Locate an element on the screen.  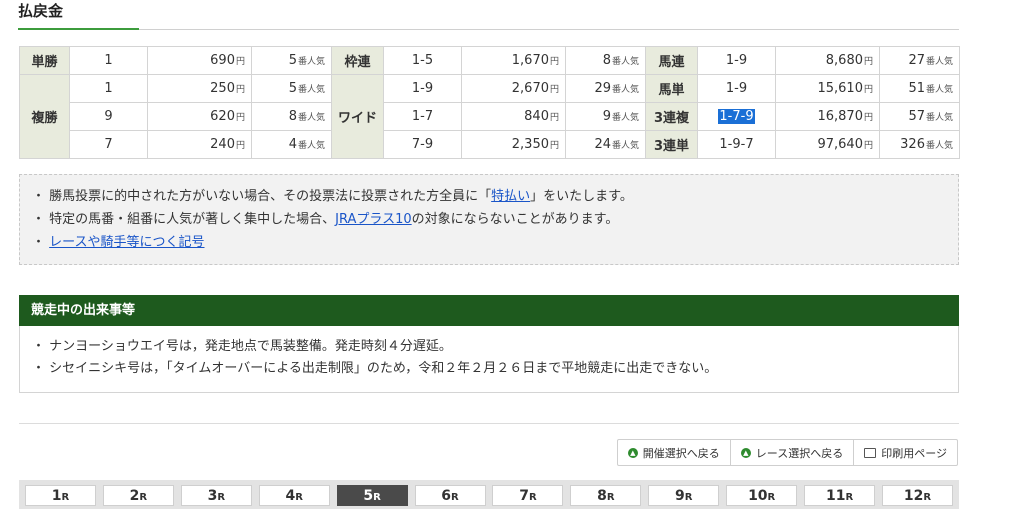
sanrentan-pop: 326 is located at coordinates (912, 144).